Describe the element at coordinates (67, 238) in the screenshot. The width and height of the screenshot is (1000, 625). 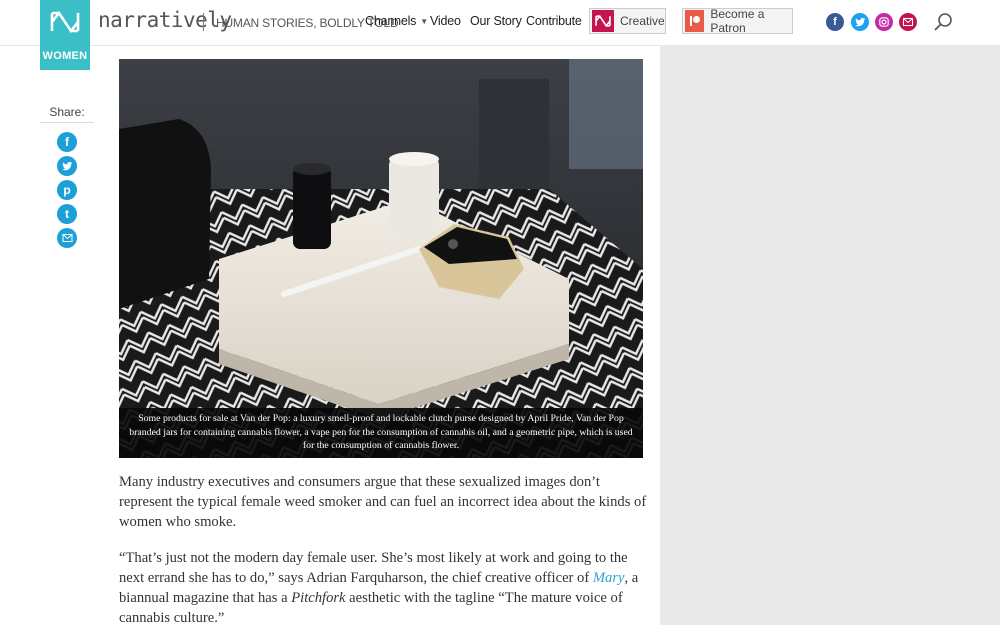
I see `share-email-icon` at that location.